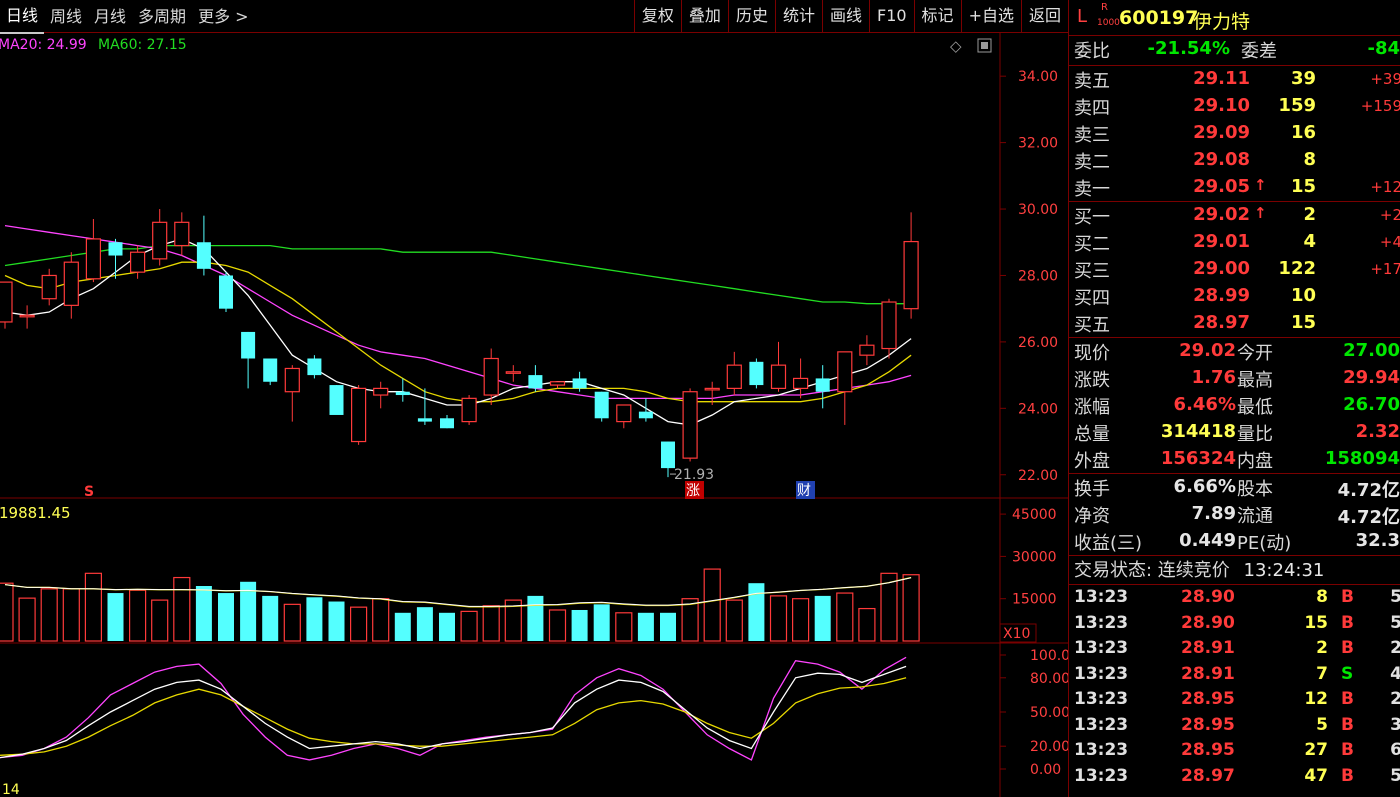 The width and height of the screenshot is (1400, 797). What do you see at coordinates (1221, 295) in the screenshot?
I see `order-price: 28.99` at bounding box center [1221, 295].